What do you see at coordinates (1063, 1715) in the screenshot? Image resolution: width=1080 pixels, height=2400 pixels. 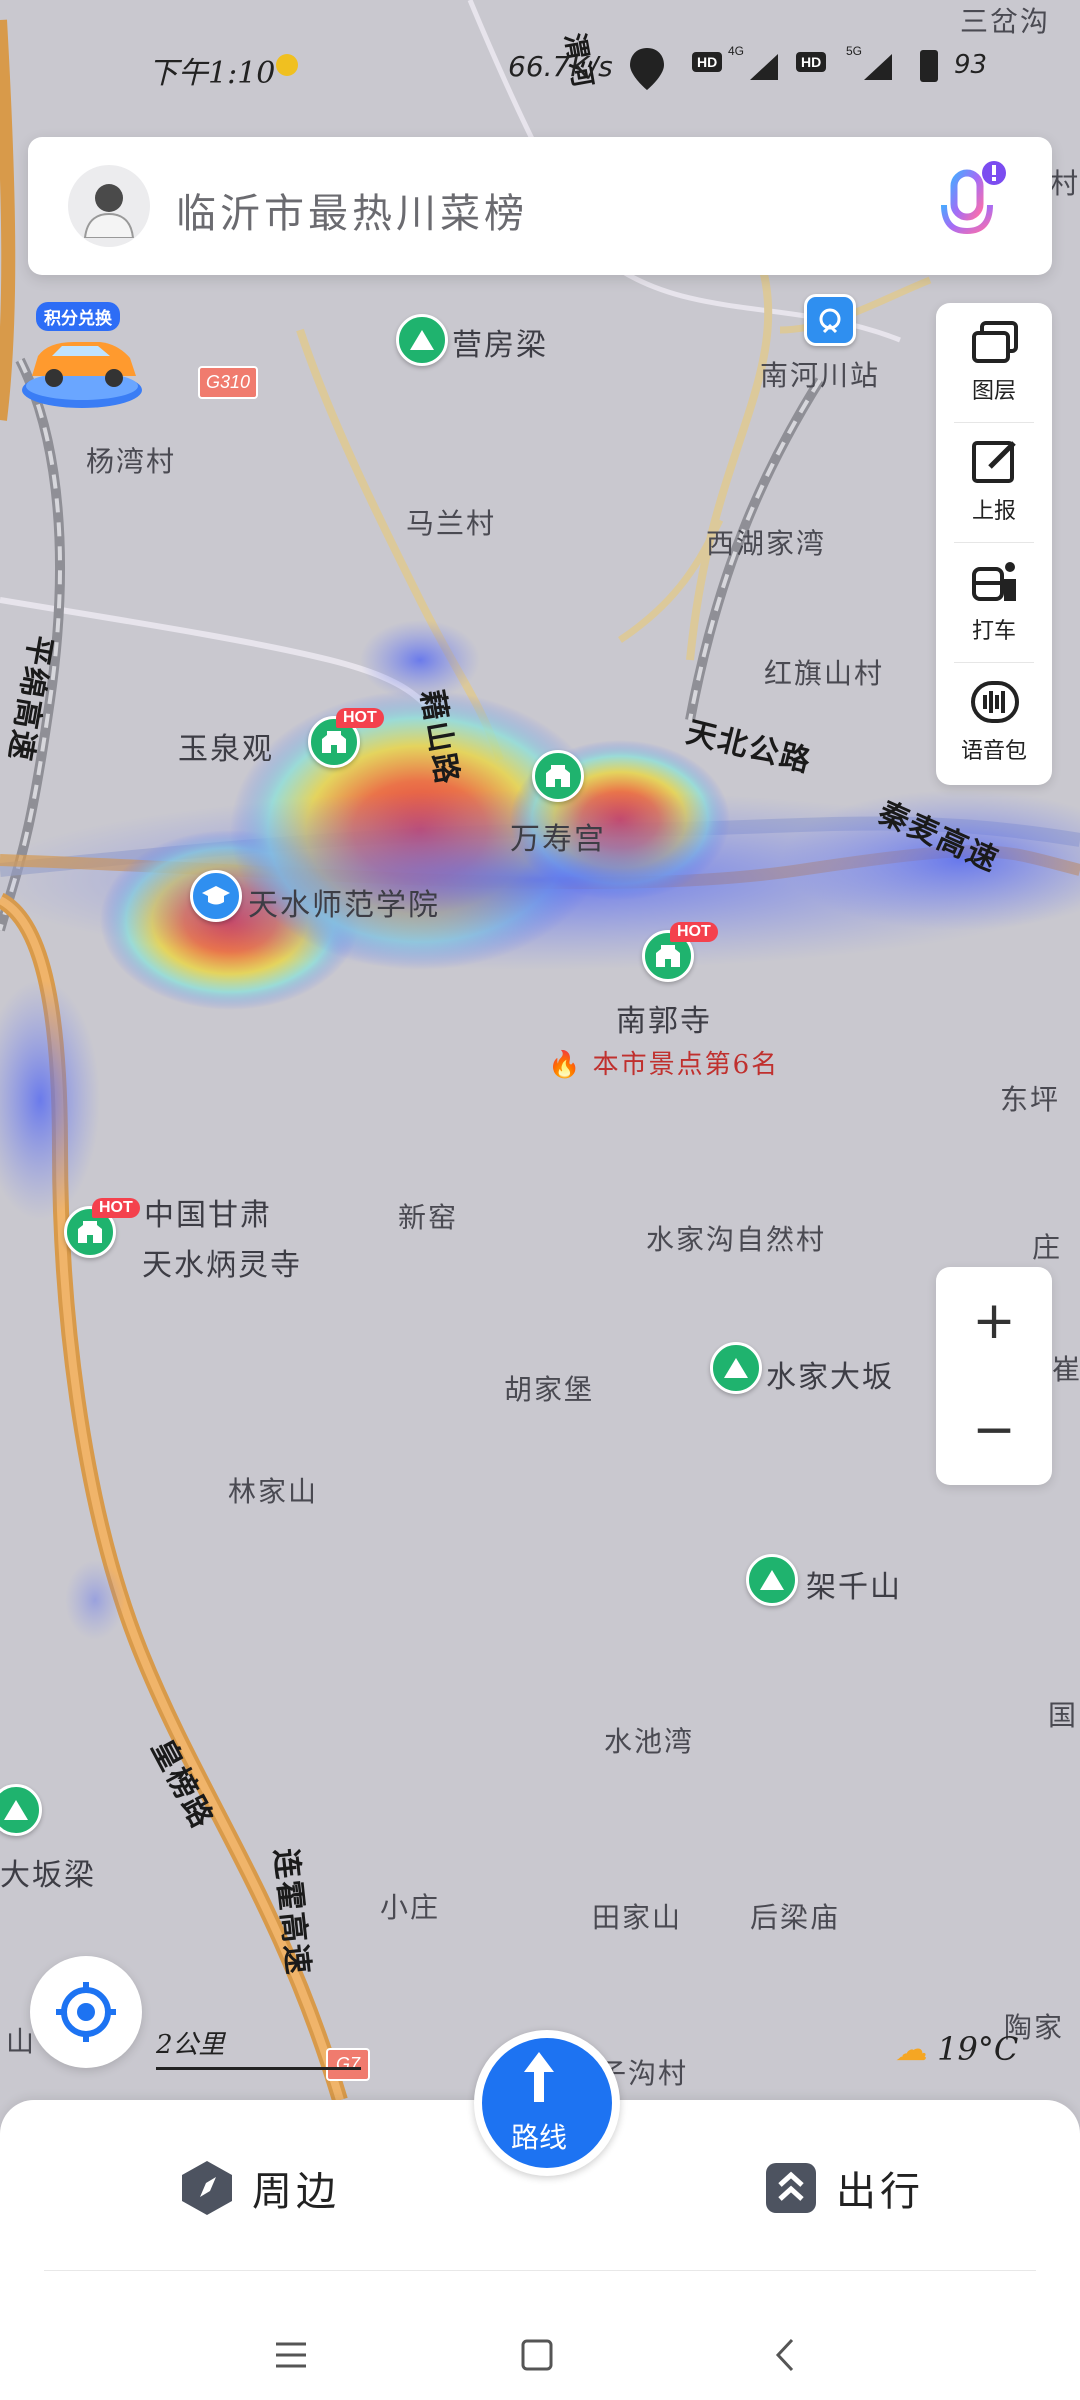 I see `place-label: 国` at bounding box center [1063, 1715].